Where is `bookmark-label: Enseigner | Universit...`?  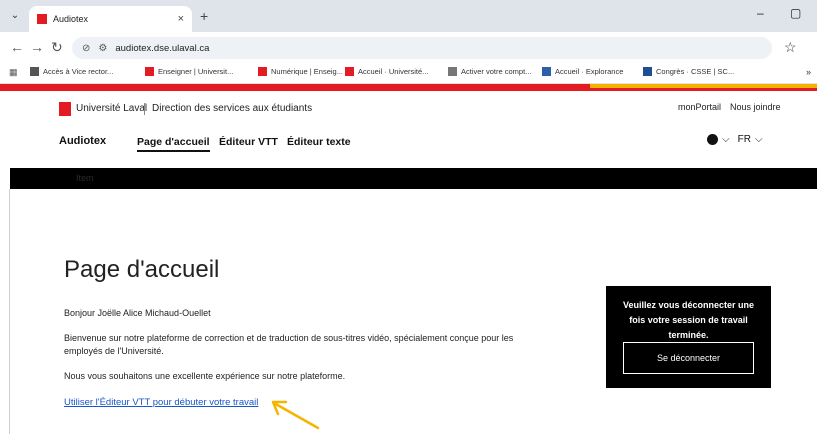
bookmark-label: Enseigner | Universit... is located at coordinates (196, 71).